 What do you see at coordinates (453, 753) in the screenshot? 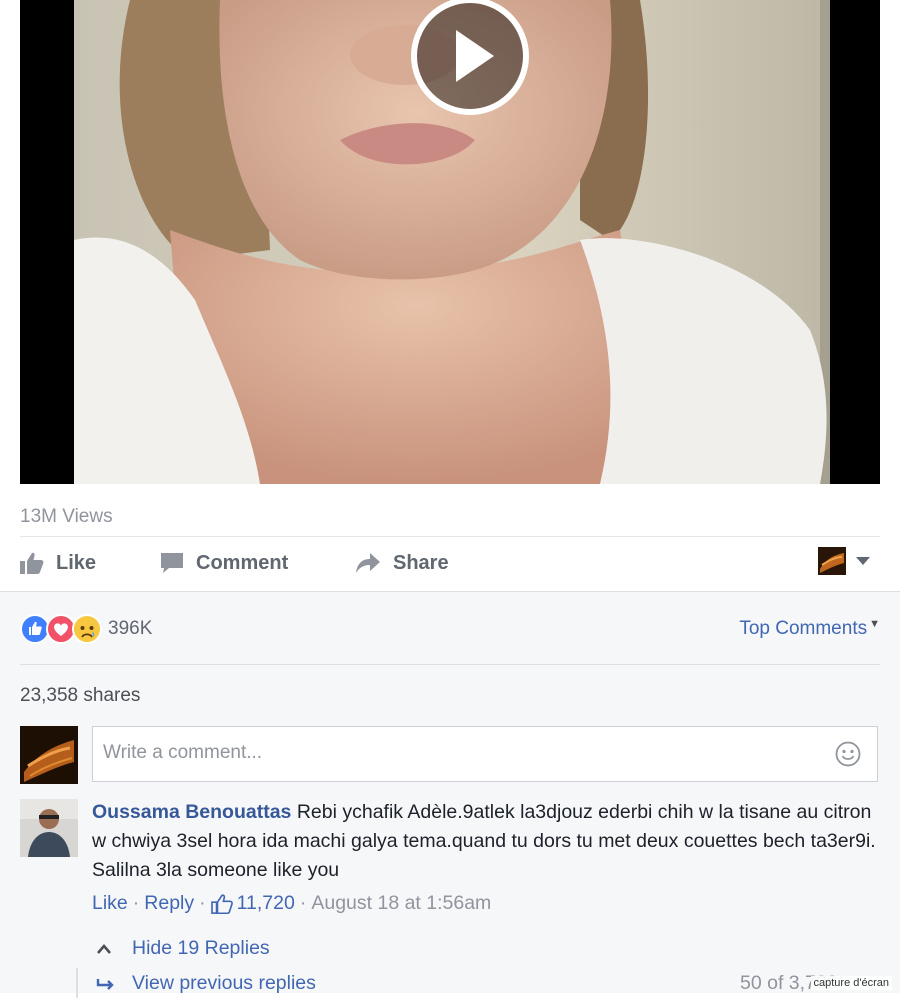
I see `comment-input` at bounding box center [453, 753].